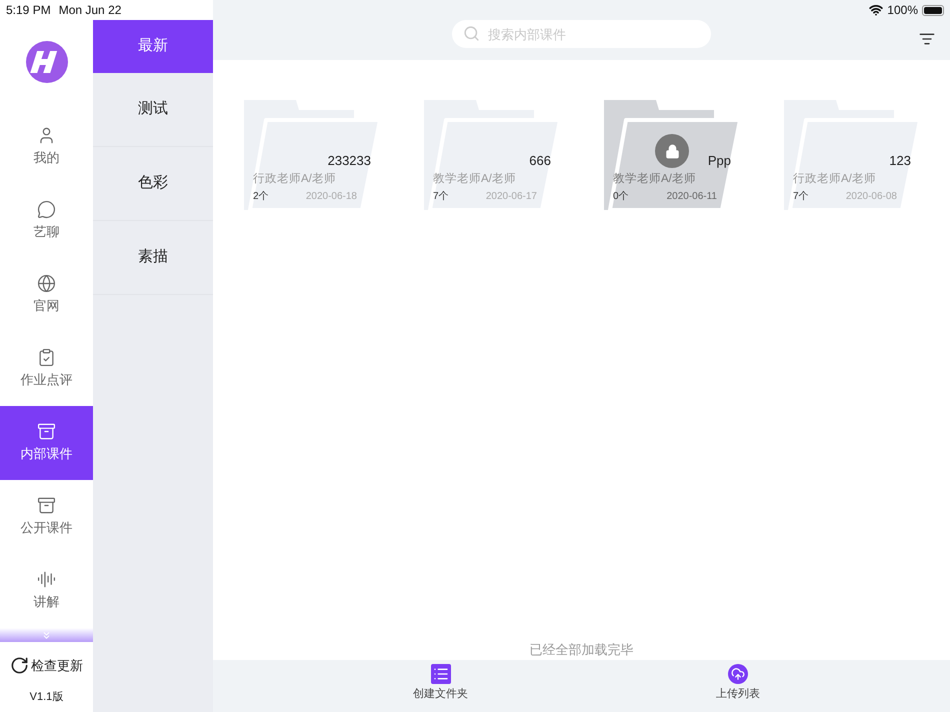 The height and width of the screenshot is (712, 950). What do you see at coordinates (46, 666) in the screenshot?
I see `check-update-button: 检查更新` at bounding box center [46, 666].